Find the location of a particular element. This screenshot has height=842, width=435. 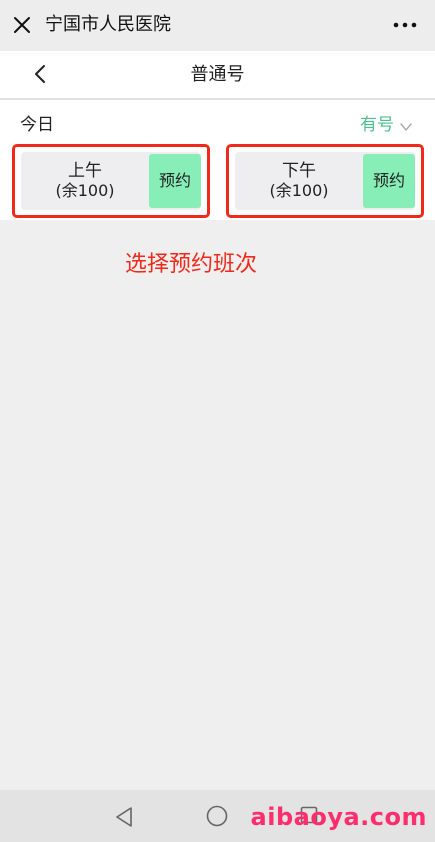

slot-card-morning: 上午 (余100) 预约 is located at coordinates (111, 181).